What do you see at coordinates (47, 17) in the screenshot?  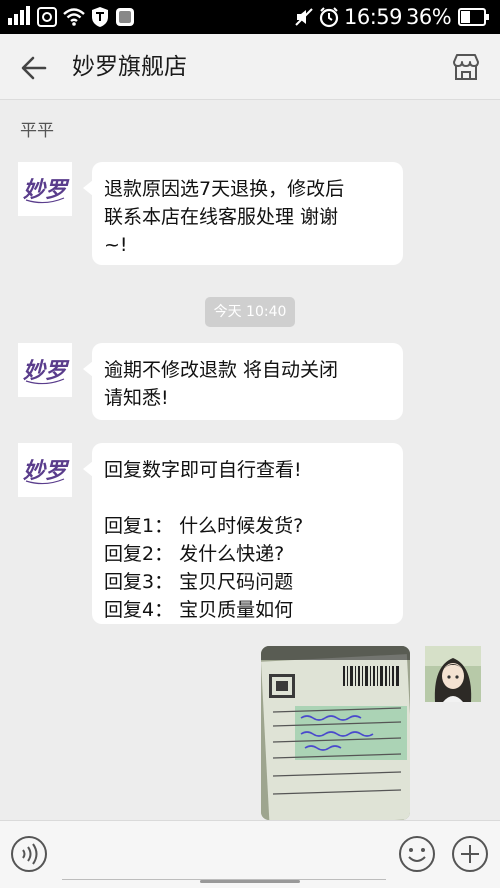 I see `hd-icon` at bounding box center [47, 17].